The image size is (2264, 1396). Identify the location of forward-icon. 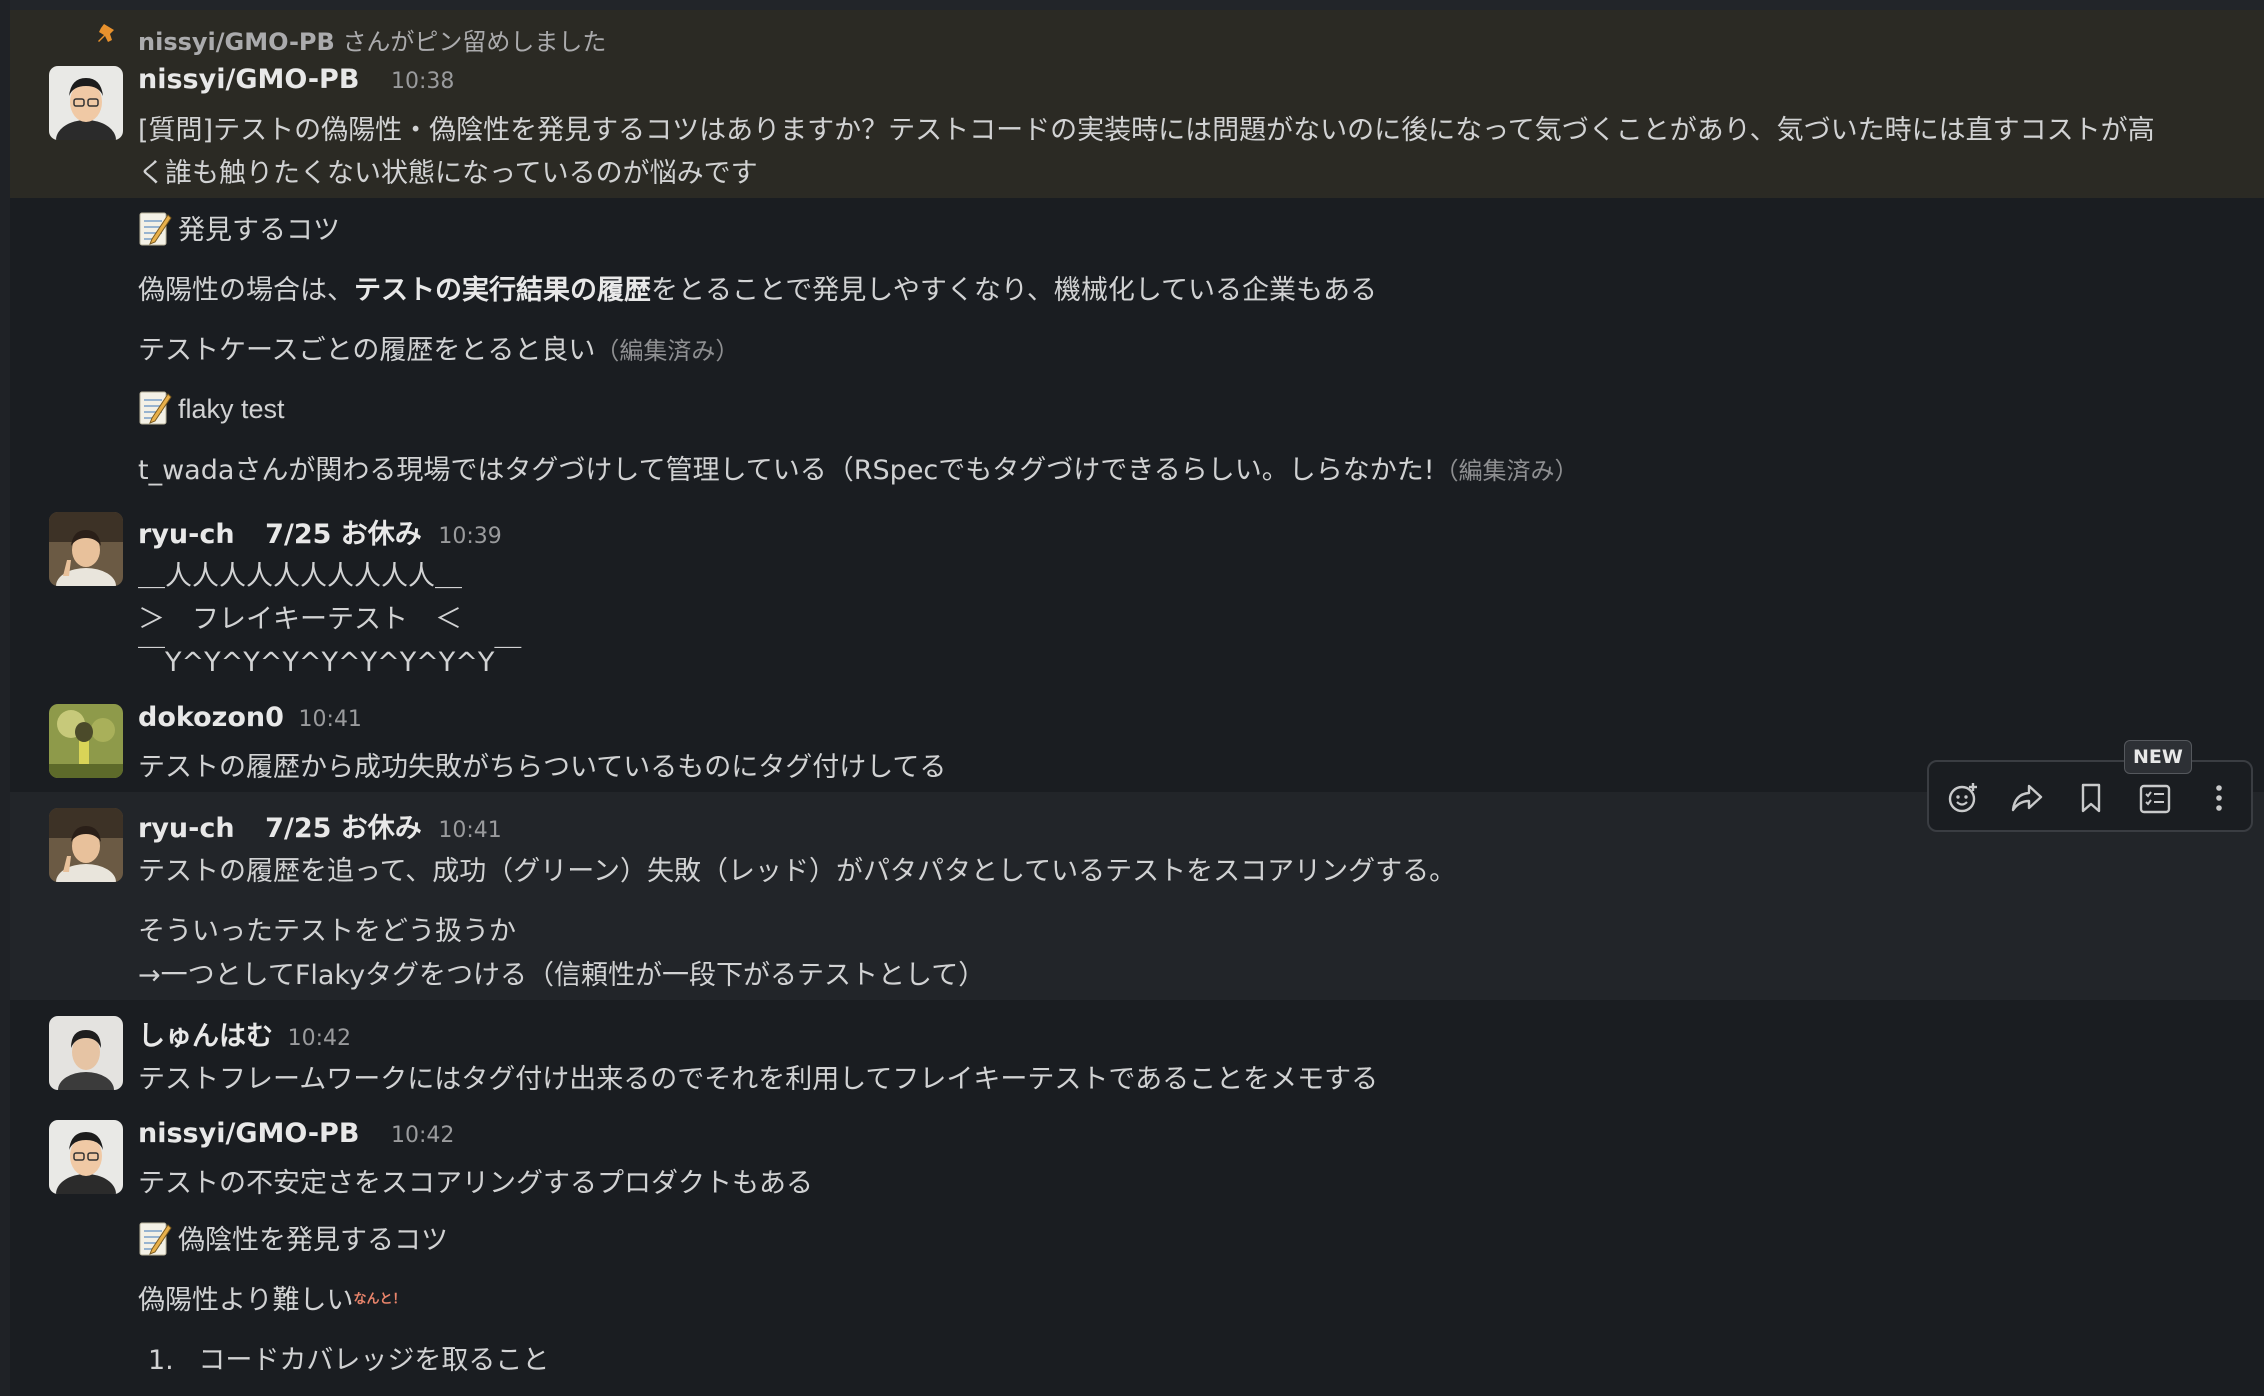
(2027, 798).